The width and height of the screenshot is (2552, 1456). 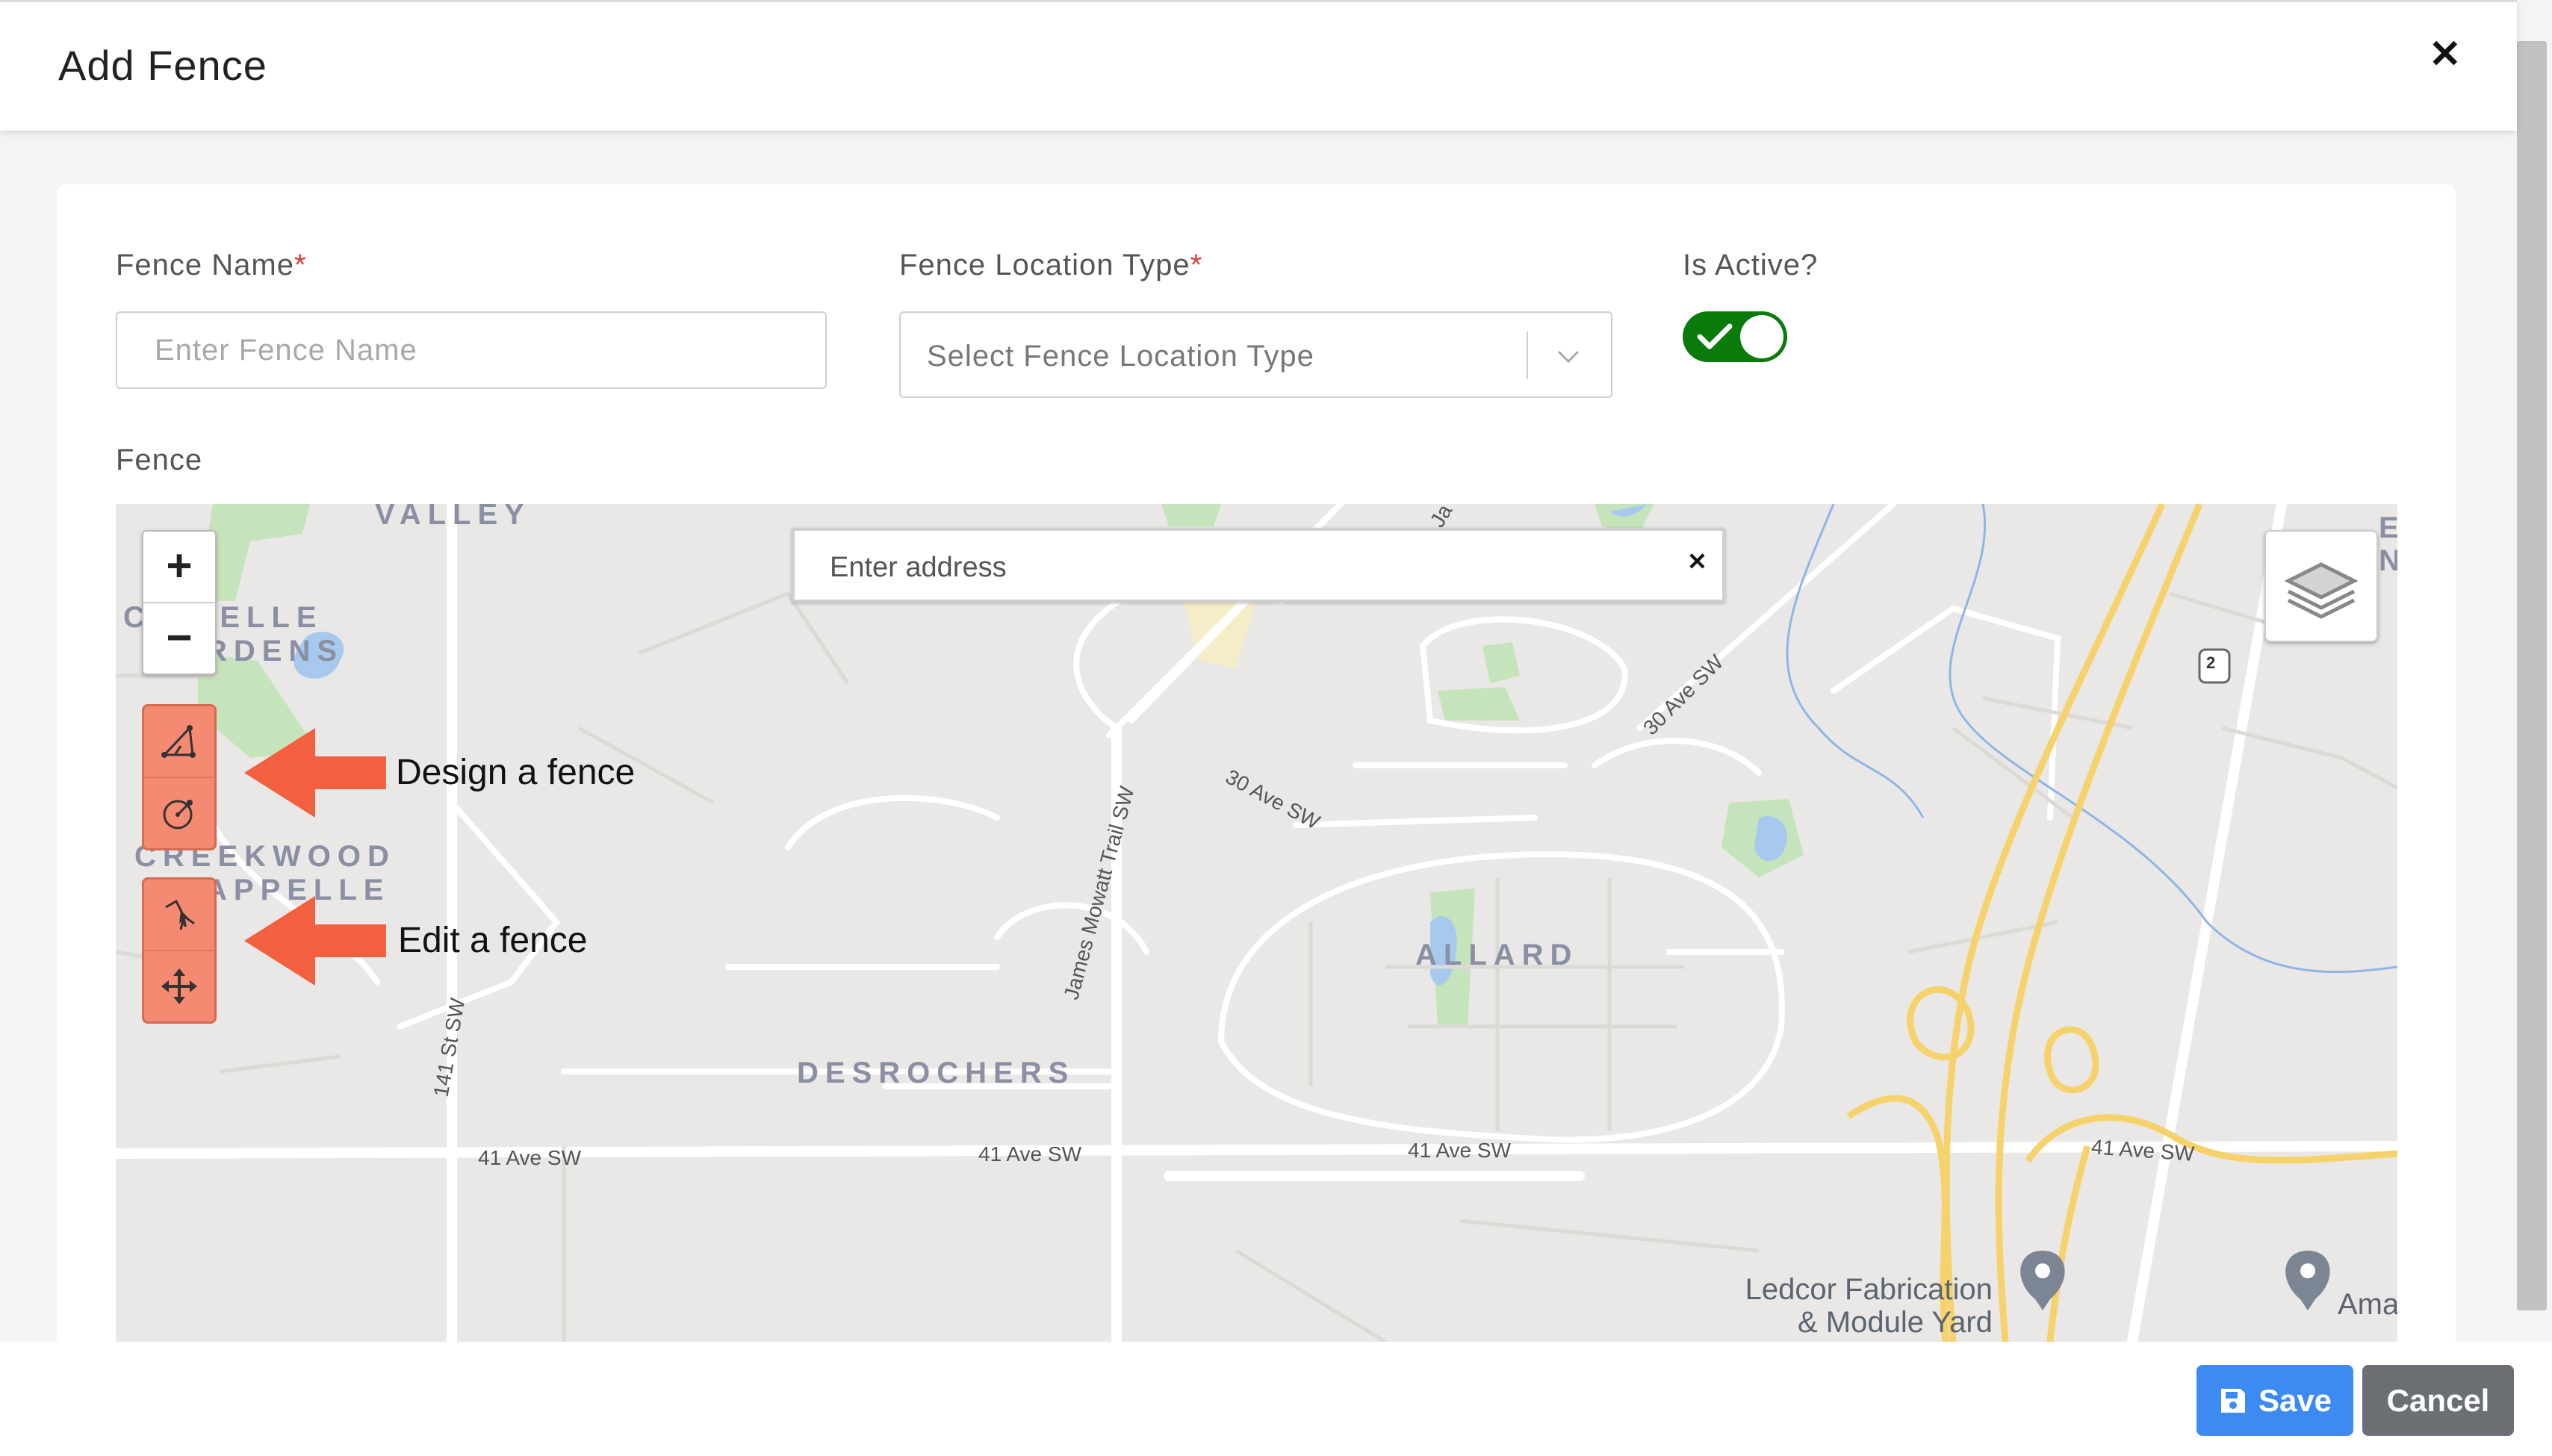 I want to click on save-button: Save, so click(x=2274, y=1400).